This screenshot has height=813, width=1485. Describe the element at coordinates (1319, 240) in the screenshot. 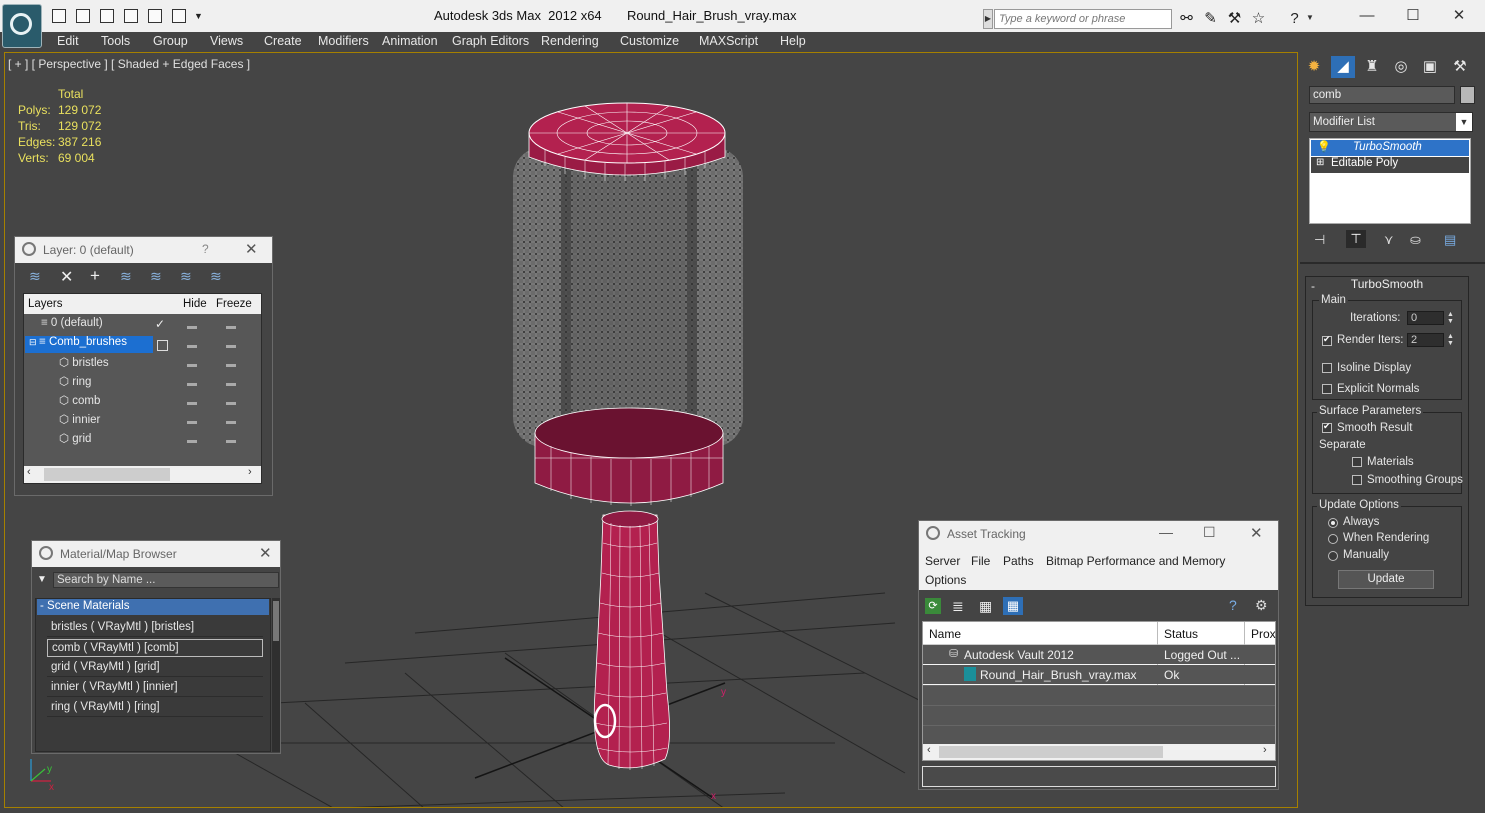

I see `pin-stack-icon: ⊣` at that location.